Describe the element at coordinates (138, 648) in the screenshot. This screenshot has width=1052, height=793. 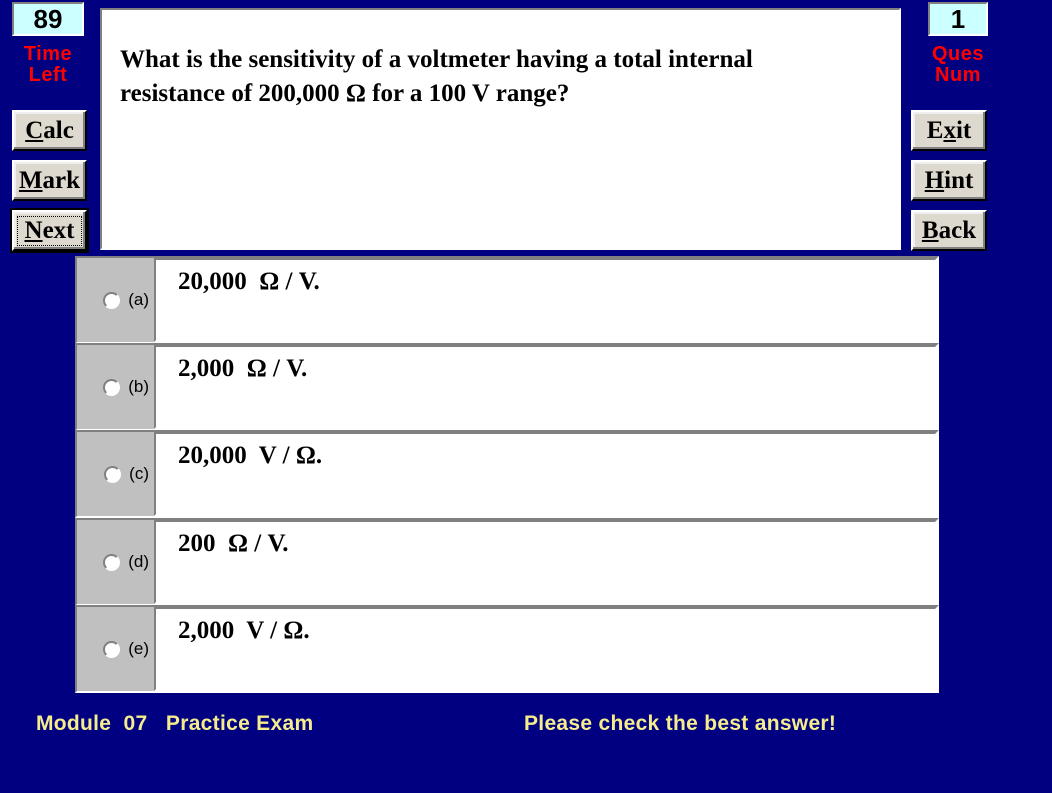
I see `option-letter: (e)` at that location.